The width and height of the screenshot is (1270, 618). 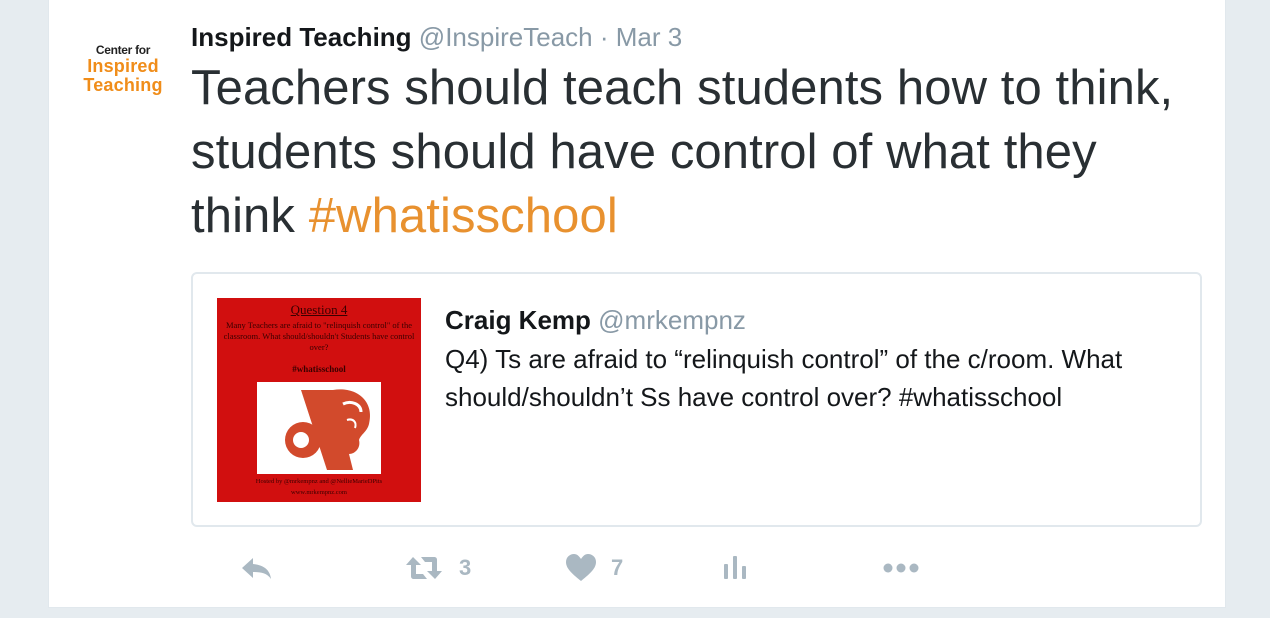 I want to click on reply-button, so click(x=257, y=568).